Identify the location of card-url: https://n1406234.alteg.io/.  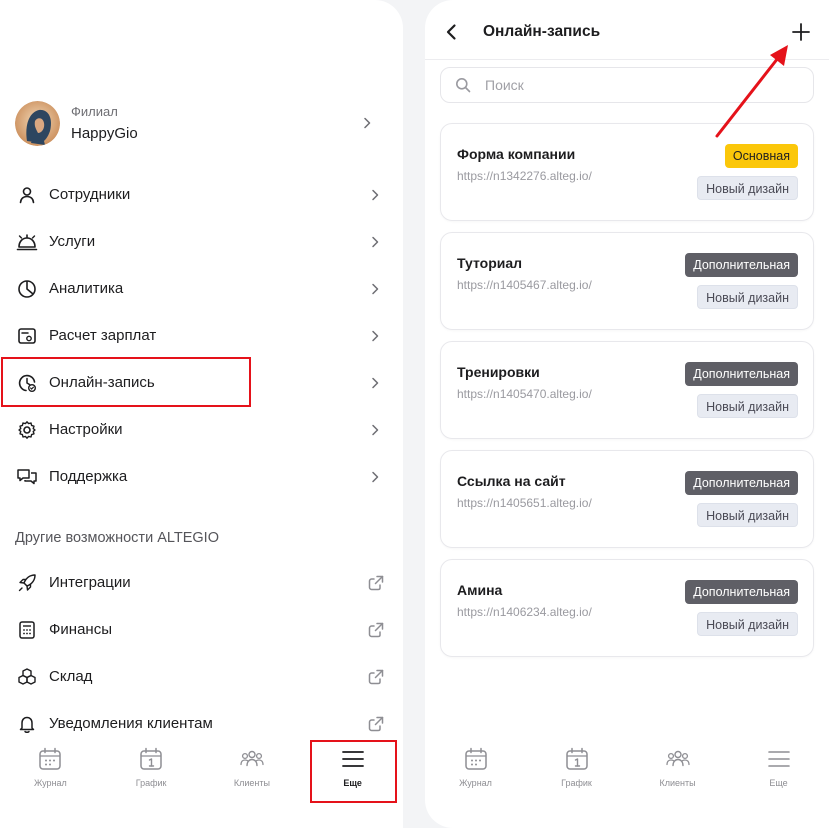
(524, 612).